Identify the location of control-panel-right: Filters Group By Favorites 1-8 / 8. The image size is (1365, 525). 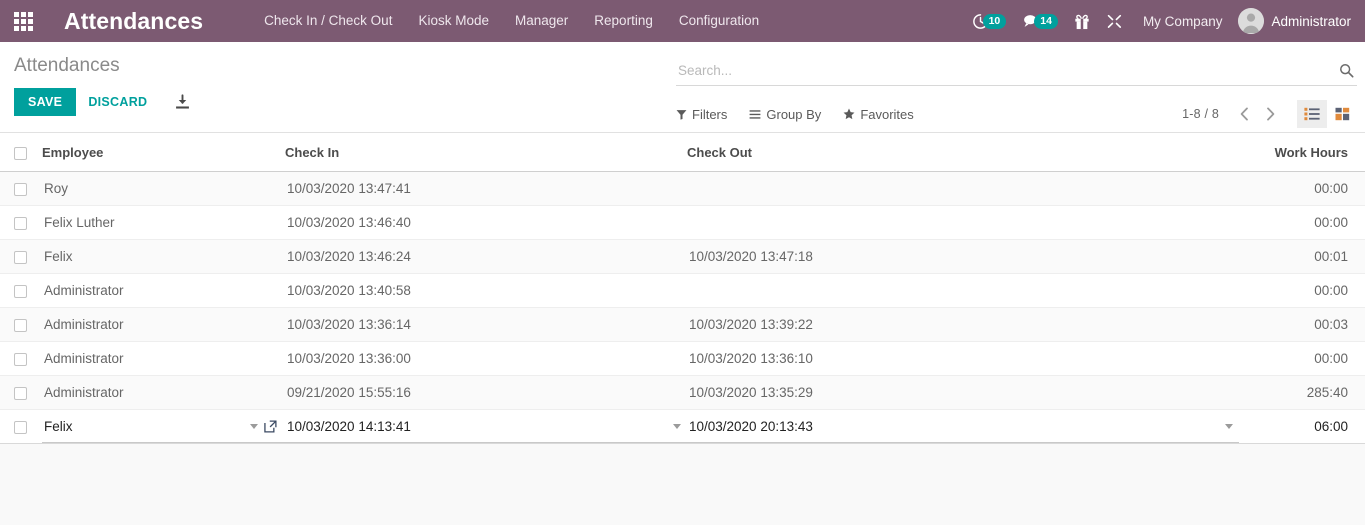
(1016, 85).